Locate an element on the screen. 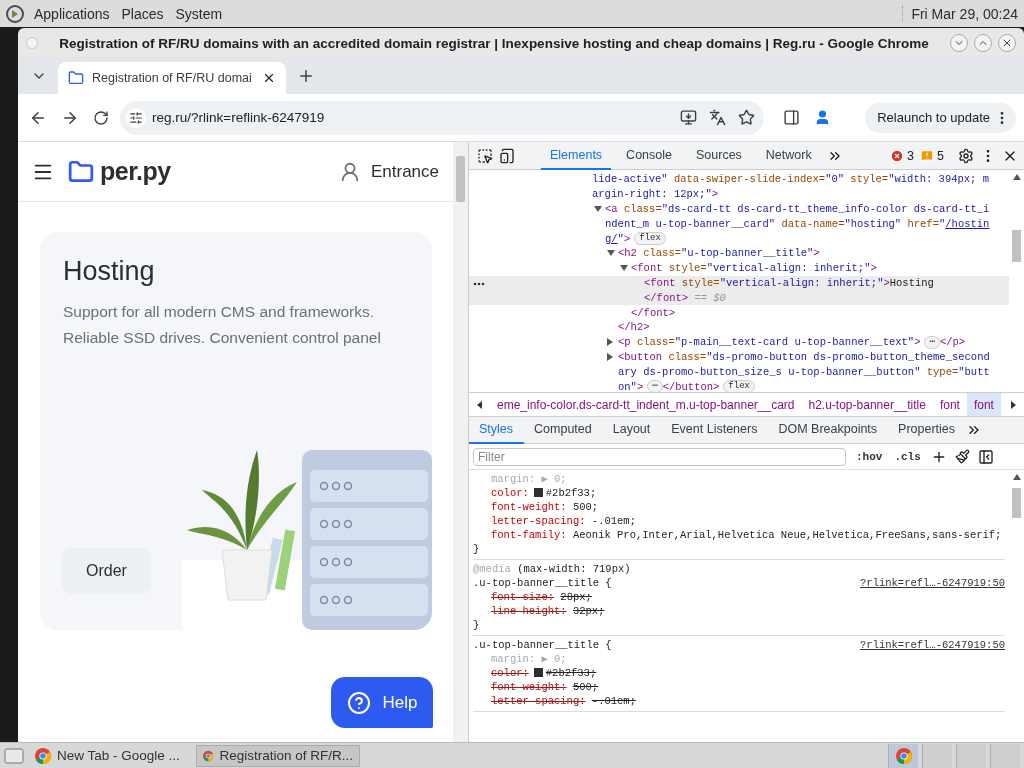 This screenshot has width=1024, height=768. scroll-left-icon is located at coordinates (479, 404).